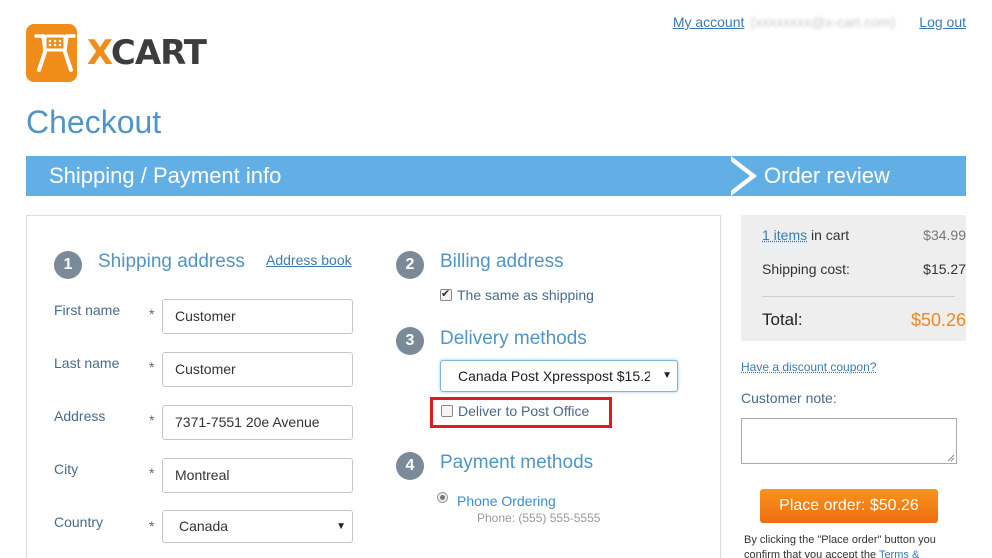 Image resolution: width=992 pixels, height=558 pixels. I want to click on account-bar: My account (xxxxxxxx@x-cart.com) Log out, so click(819, 22).